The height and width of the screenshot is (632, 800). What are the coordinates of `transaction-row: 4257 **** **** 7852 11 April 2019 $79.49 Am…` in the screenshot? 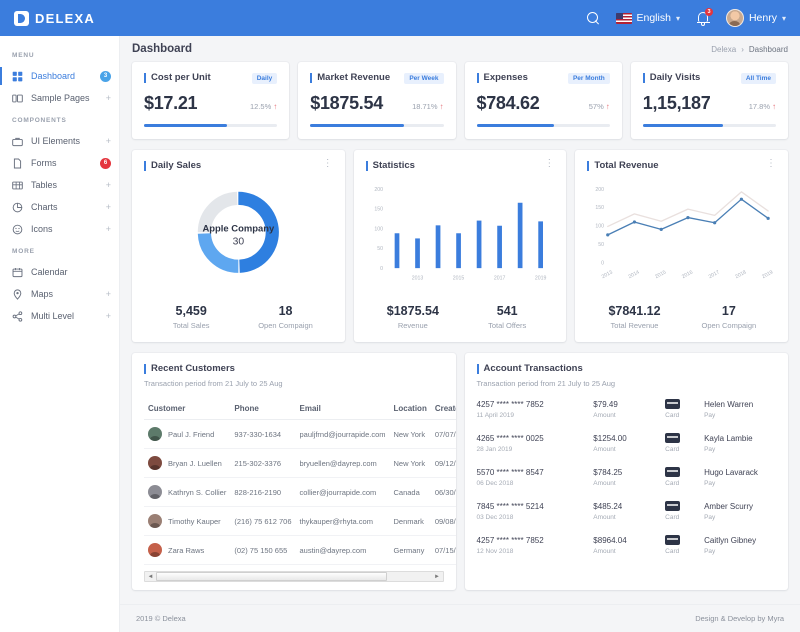 It's located at (627, 409).